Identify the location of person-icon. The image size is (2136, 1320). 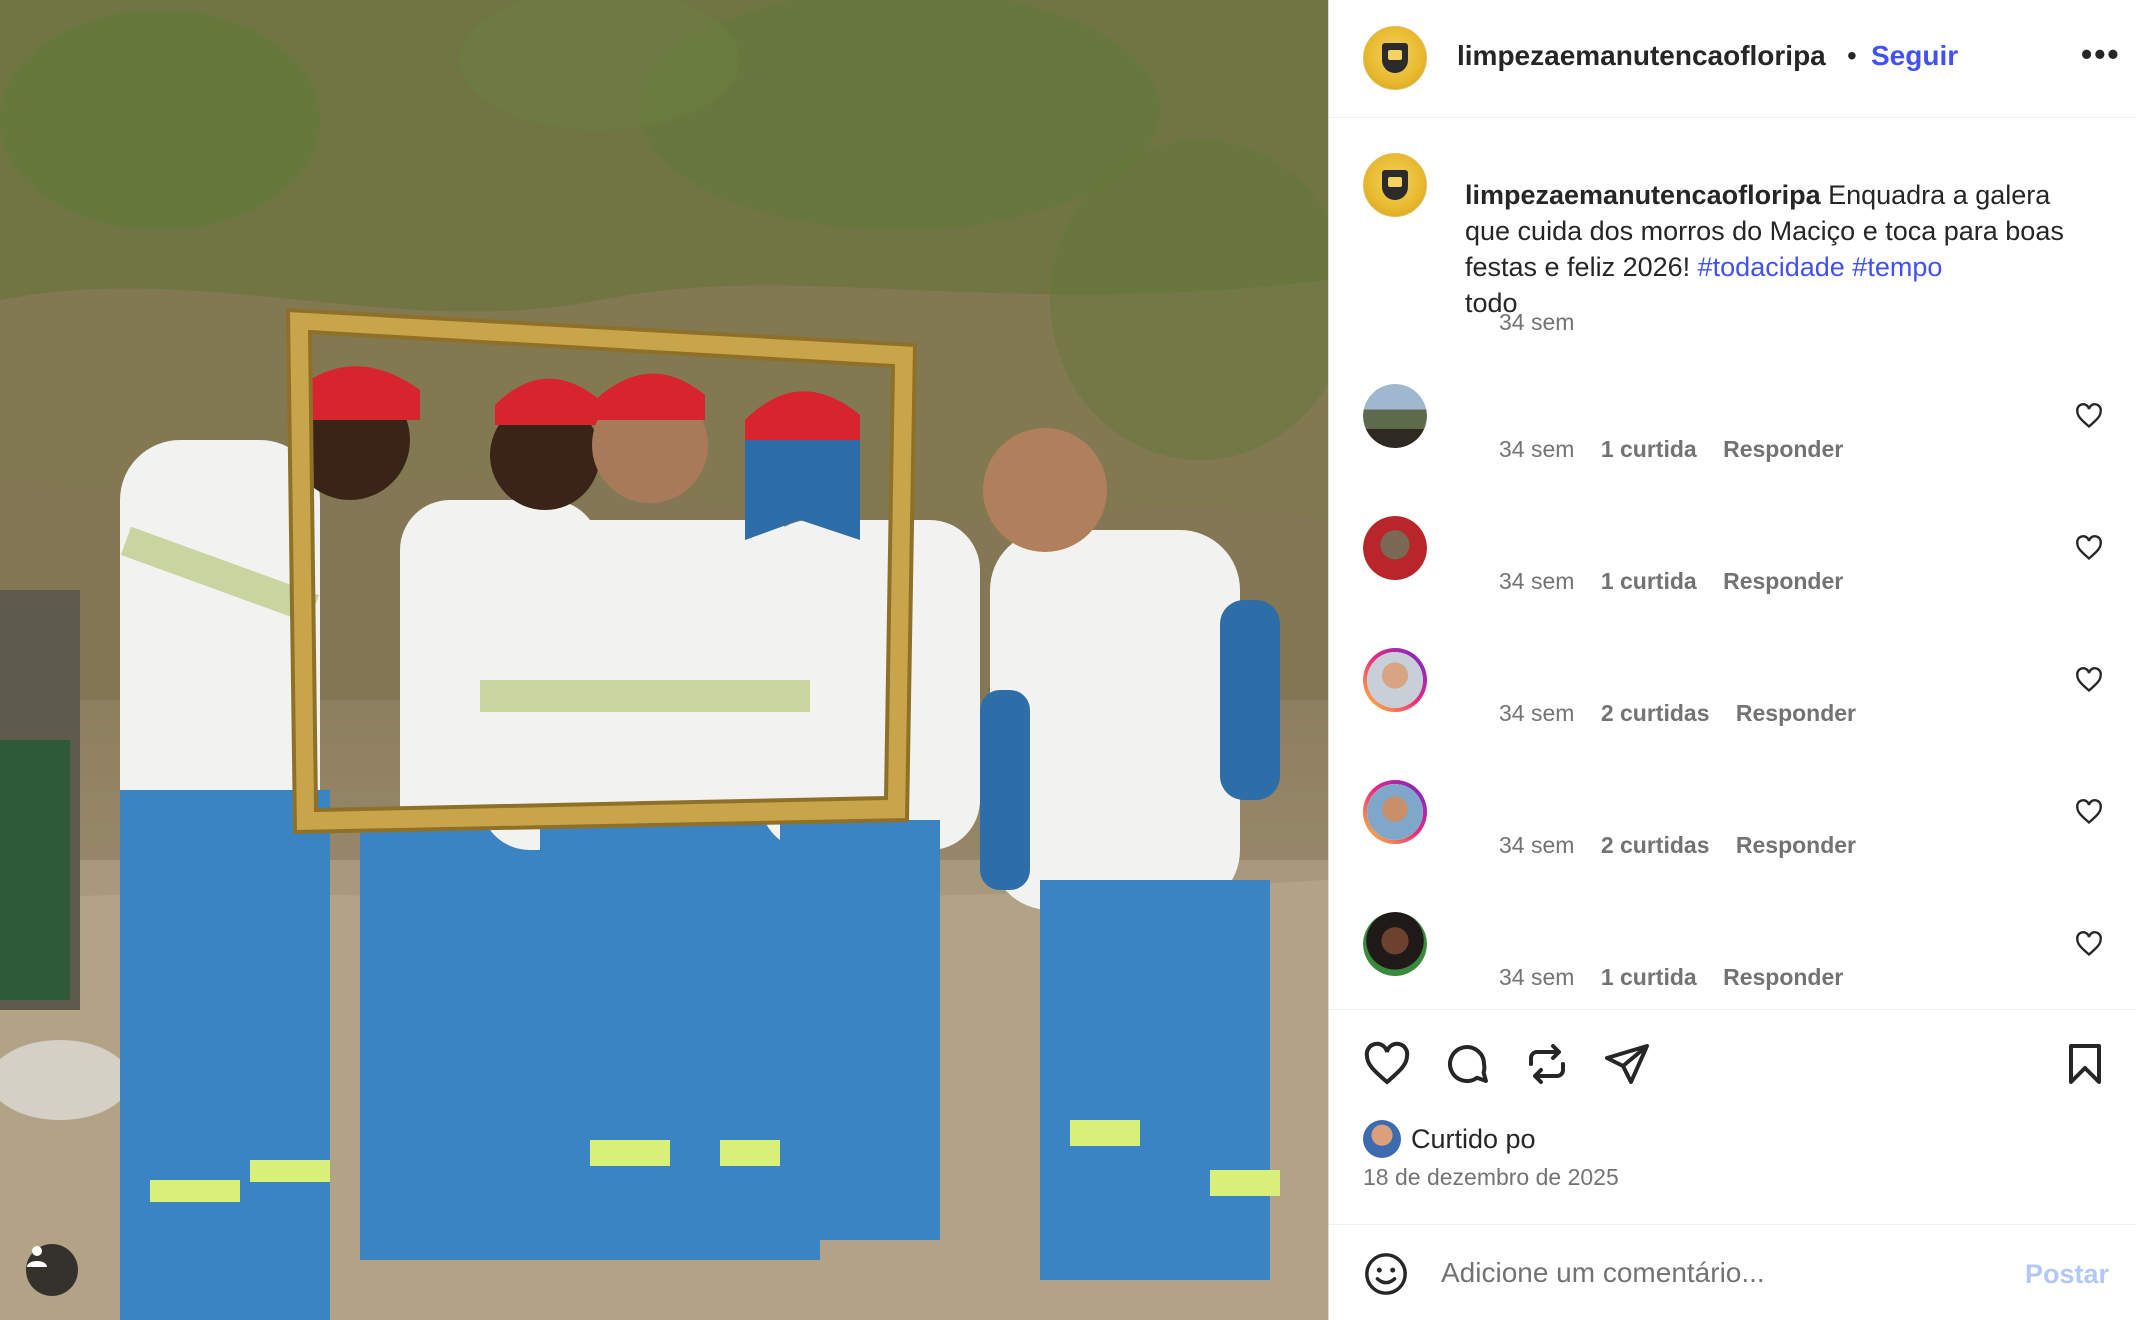
(37, 1256).